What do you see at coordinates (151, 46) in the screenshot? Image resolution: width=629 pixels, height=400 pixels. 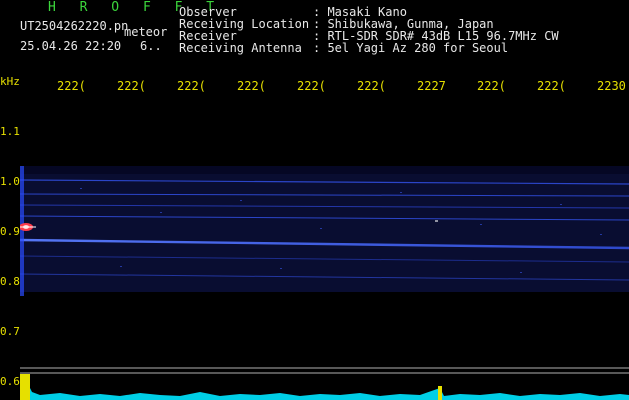 I see `file-extra: 6..` at bounding box center [151, 46].